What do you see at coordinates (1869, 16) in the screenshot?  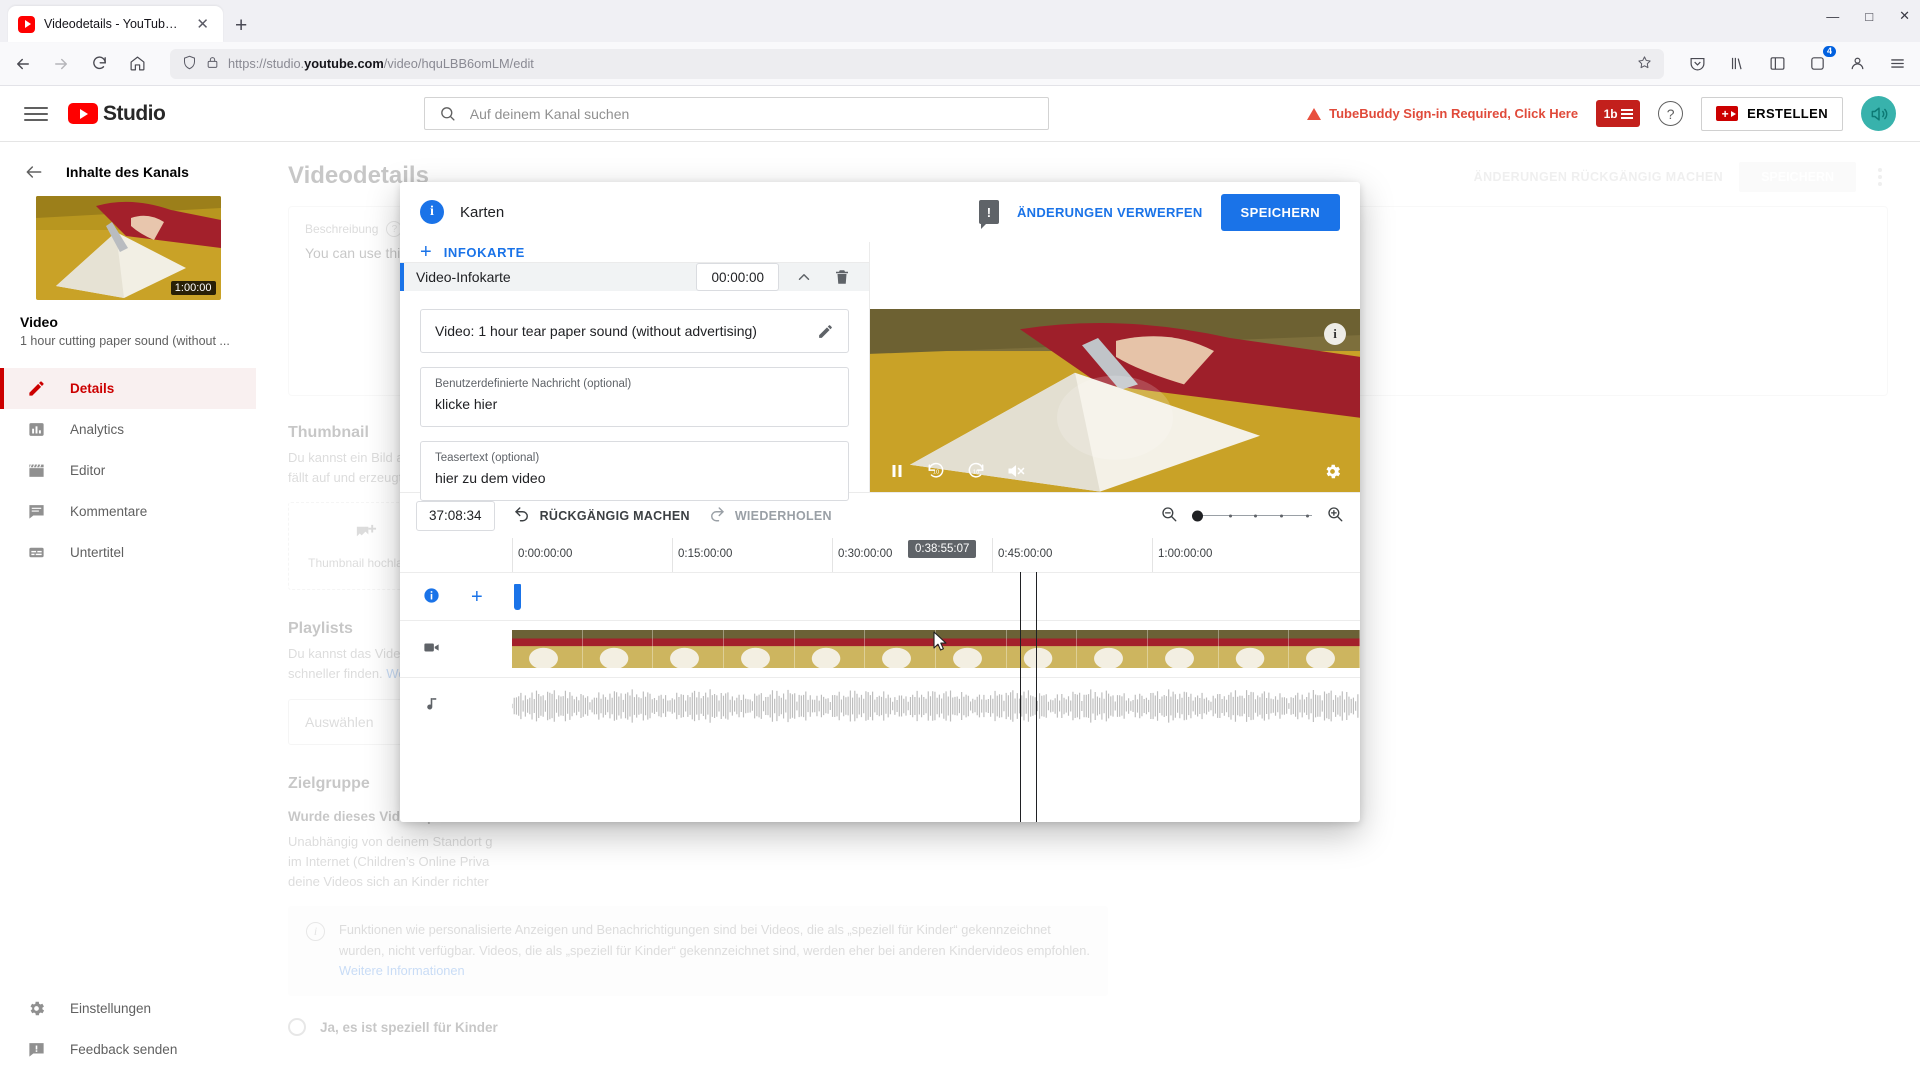 I see `window-maximize-button: □` at bounding box center [1869, 16].